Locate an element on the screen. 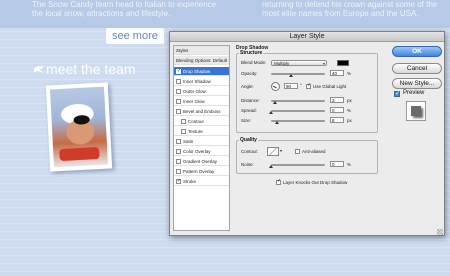 The width and height of the screenshot is (450, 276). arrow-right-icon is located at coordinates (162, 37).